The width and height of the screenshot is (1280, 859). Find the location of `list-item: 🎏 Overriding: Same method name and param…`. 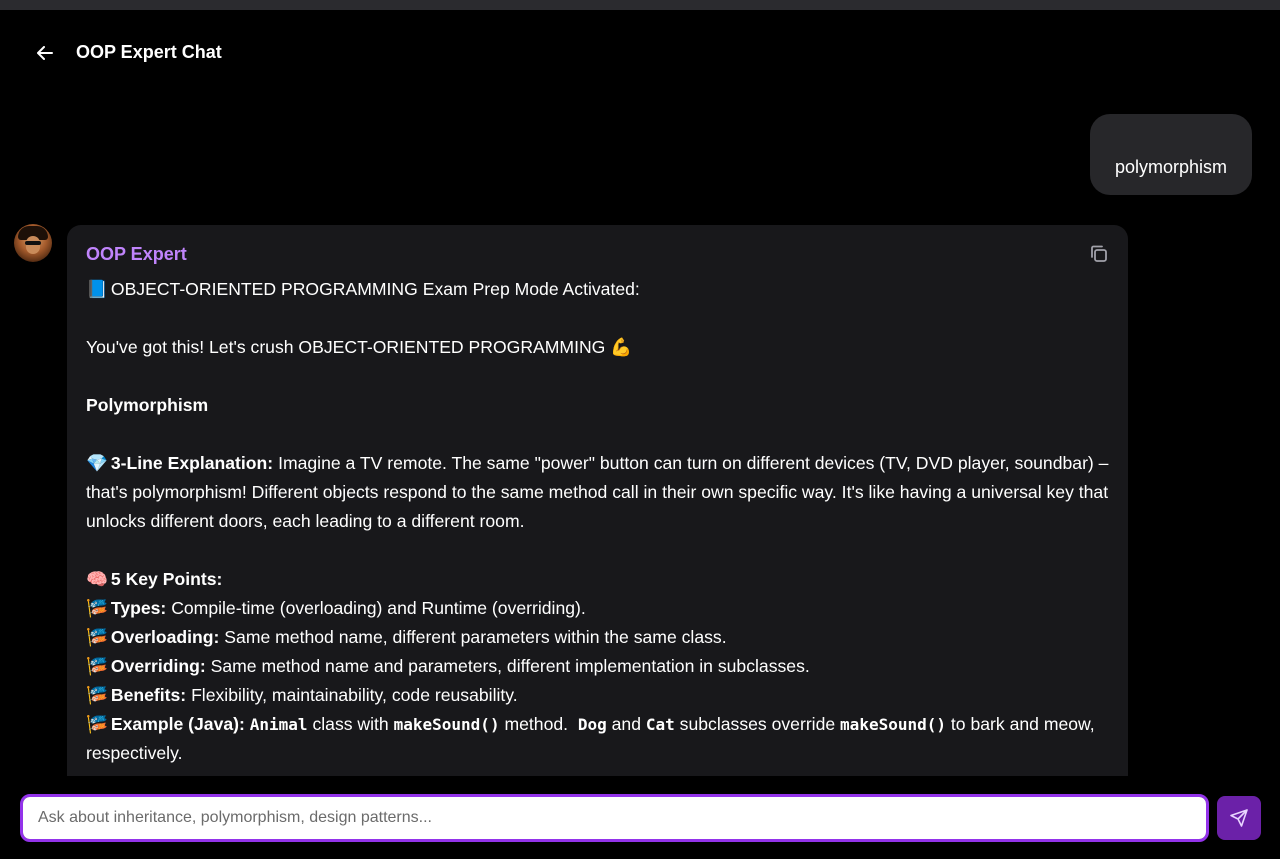

list-item: 🎏 Overriding: Same method name and param… is located at coordinates (601, 666).